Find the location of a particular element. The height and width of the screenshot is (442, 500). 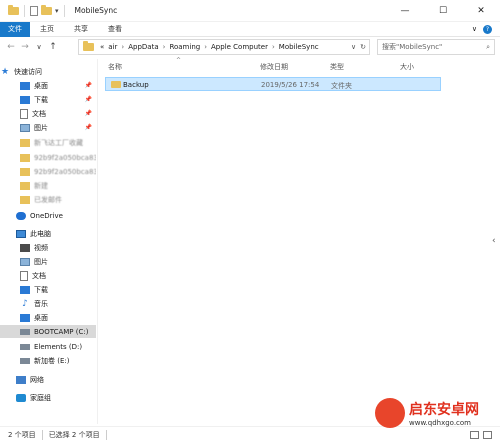

sidebar-item-downloads-pc: 下载 is located at coordinates (48, 289).